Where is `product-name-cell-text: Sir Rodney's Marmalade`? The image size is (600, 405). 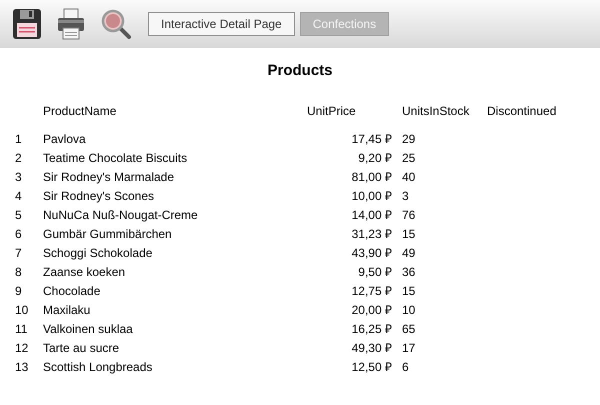
product-name-cell-text: Sir Rodney's Marmalade is located at coordinates (109, 177).